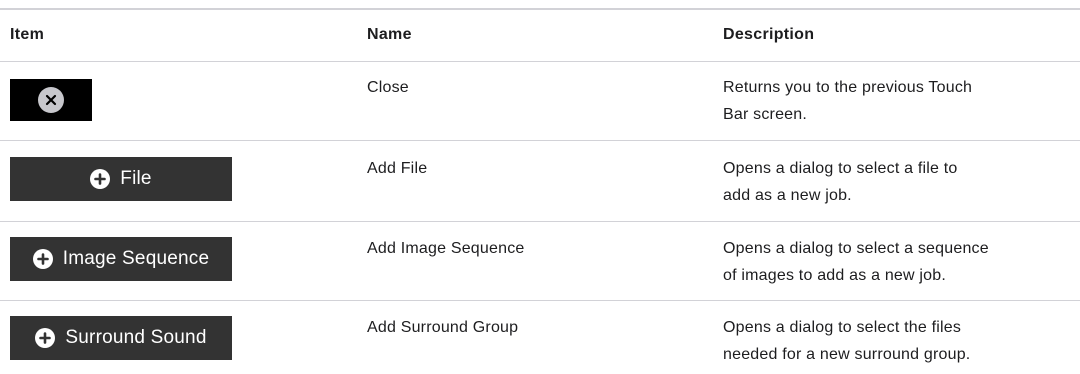  Describe the element at coordinates (848, 87) in the screenshot. I see `description-line: Returns you to the previous Touch` at that location.